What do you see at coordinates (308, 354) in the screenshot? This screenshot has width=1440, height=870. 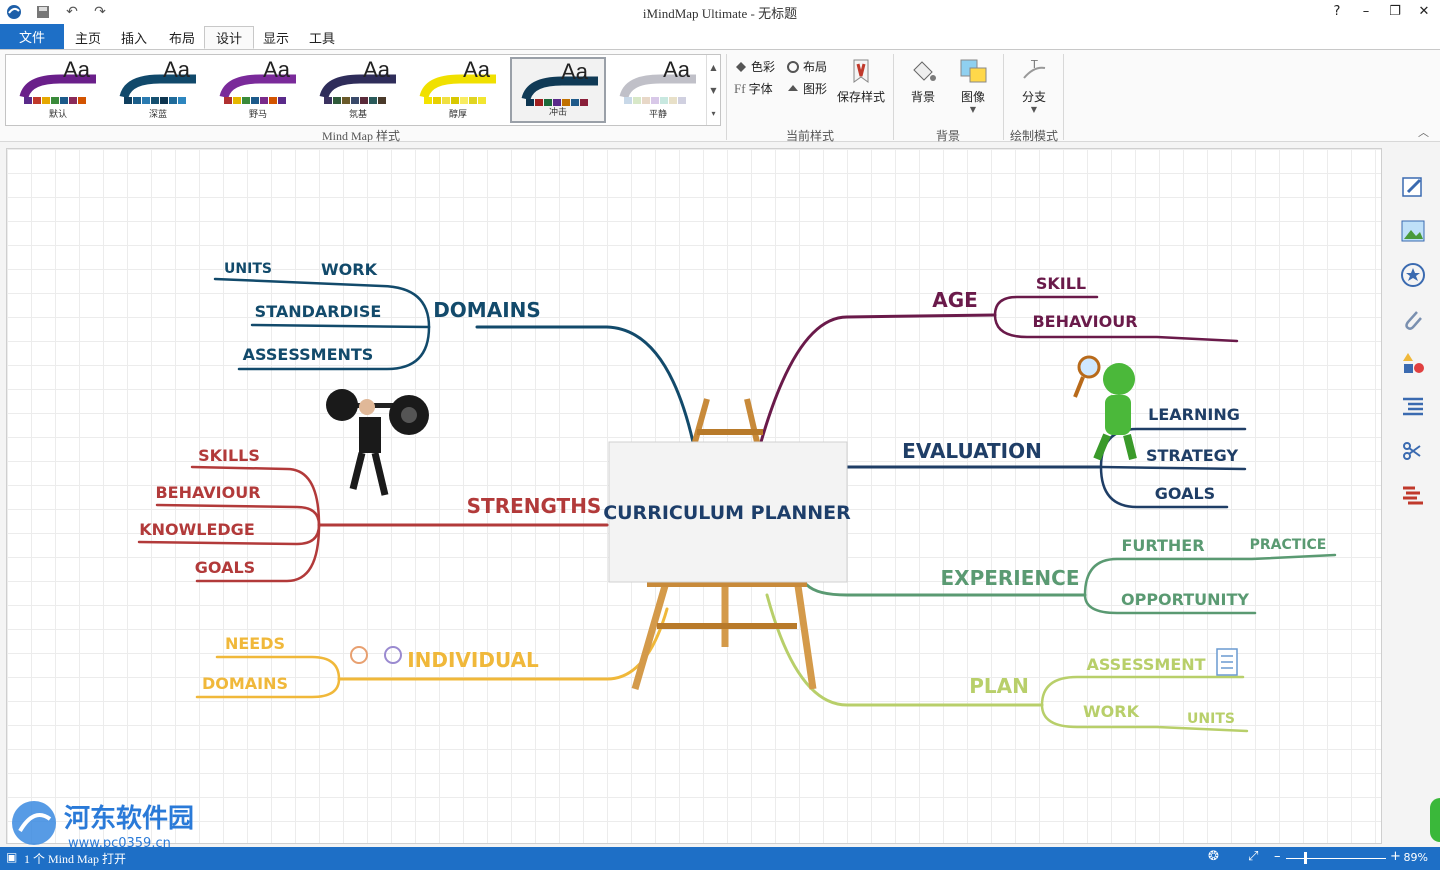 I see `subtopic: ASSESSMENTS` at bounding box center [308, 354].